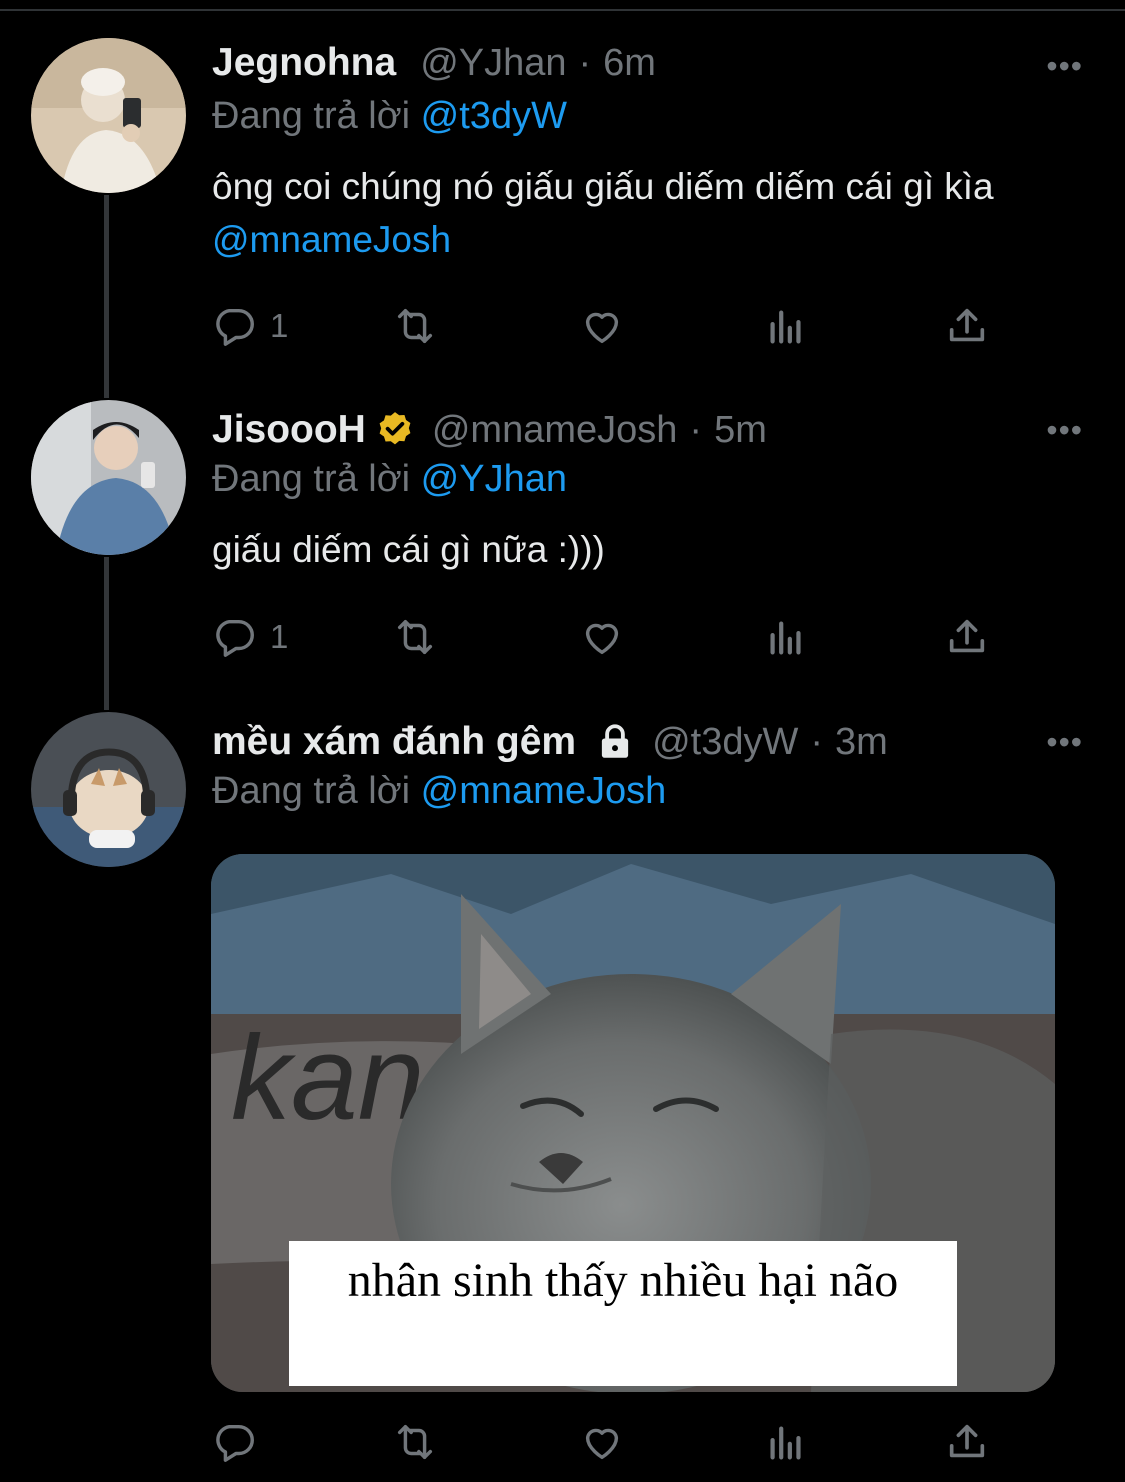 This screenshot has width=1125, height=1482. What do you see at coordinates (615, 741) in the screenshot?
I see `lock-icon` at bounding box center [615, 741].